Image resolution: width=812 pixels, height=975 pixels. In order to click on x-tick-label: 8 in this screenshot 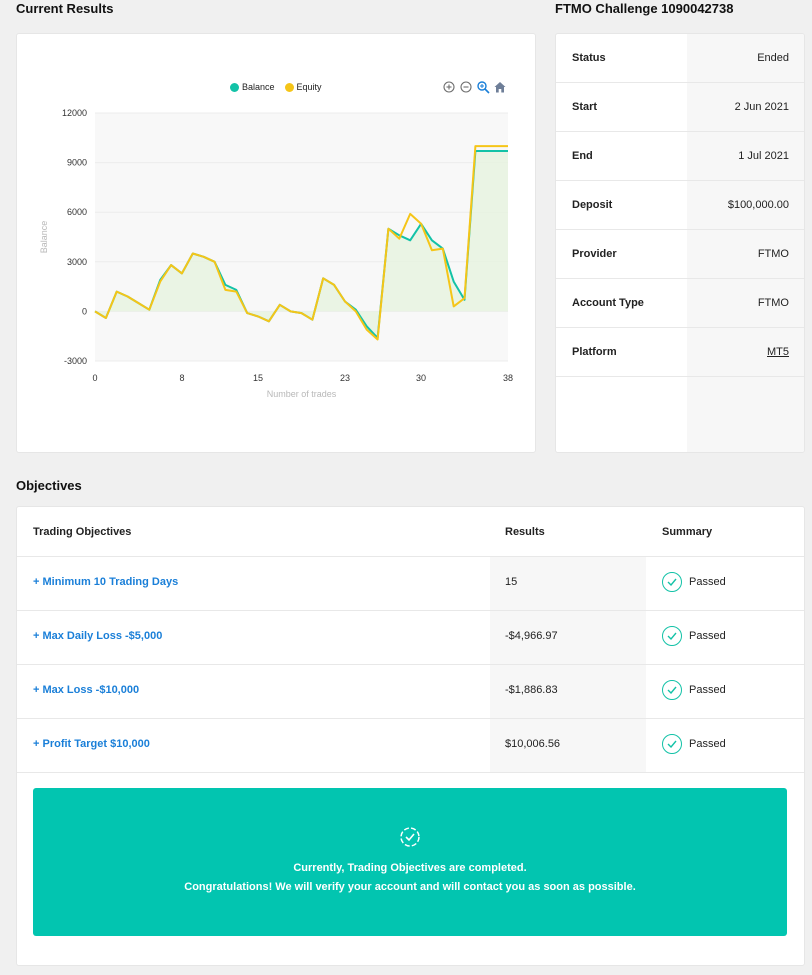, I will do `click(181, 378)`.